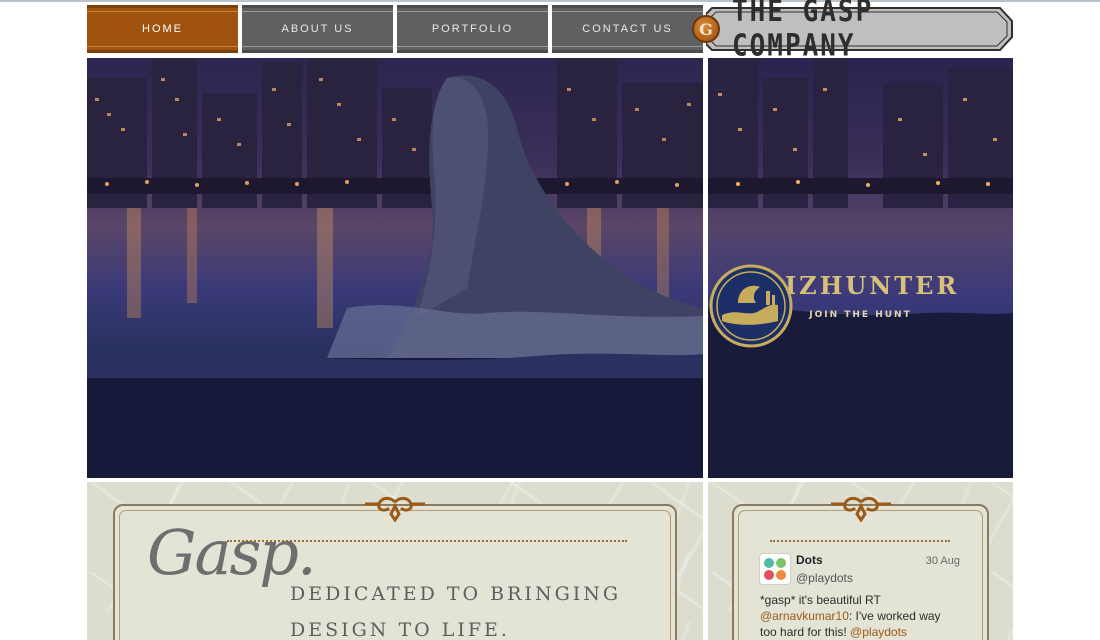  What do you see at coordinates (781, 563) in the screenshot?
I see `dot-green-icon` at bounding box center [781, 563].